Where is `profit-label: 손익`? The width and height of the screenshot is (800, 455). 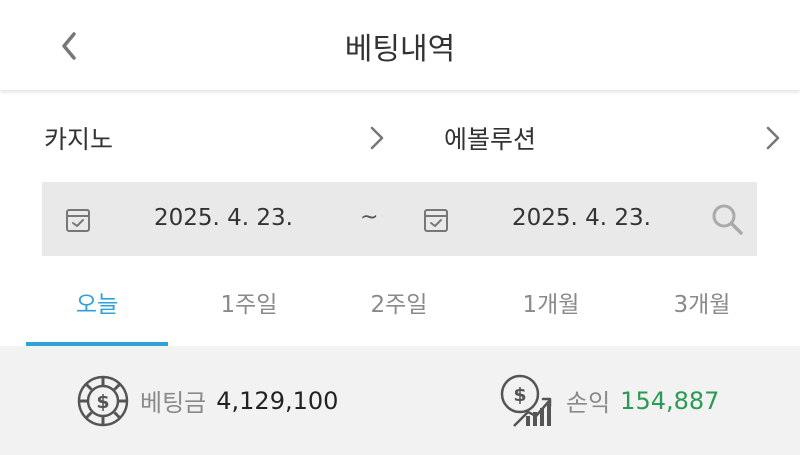 profit-label: 손익 is located at coordinates (588, 403).